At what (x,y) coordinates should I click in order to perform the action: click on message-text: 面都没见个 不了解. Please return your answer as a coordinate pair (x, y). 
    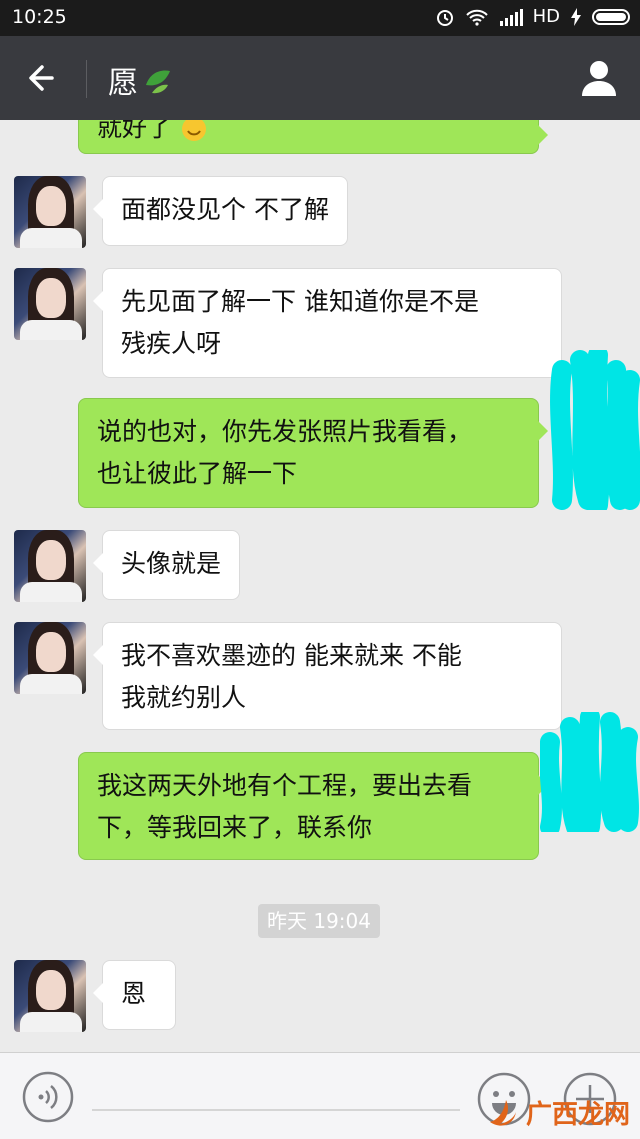
    Looking at the image, I should click on (225, 209).